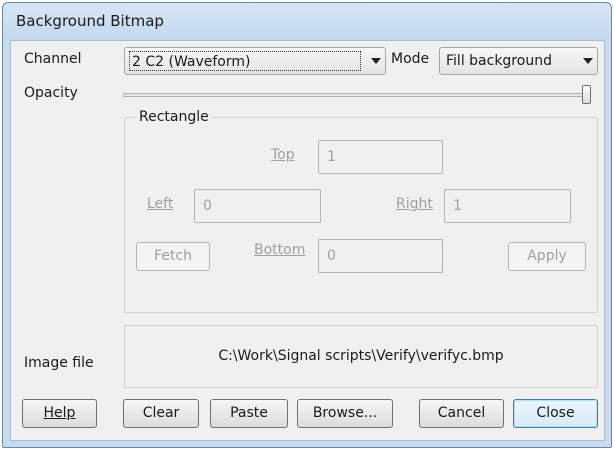 Image resolution: width=614 pixels, height=450 pixels. I want to click on channel-selected-value: 2 C2 (Waveform), so click(245, 61).